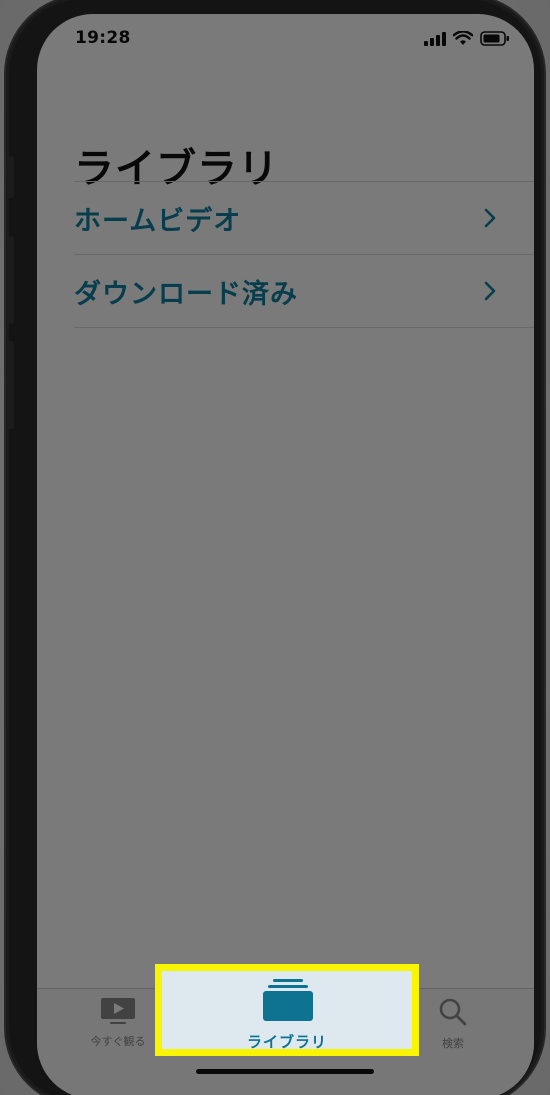  What do you see at coordinates (288, 1000) in the screenshot?
I see `library-stack-icon` at bounding box center [288, 1000].